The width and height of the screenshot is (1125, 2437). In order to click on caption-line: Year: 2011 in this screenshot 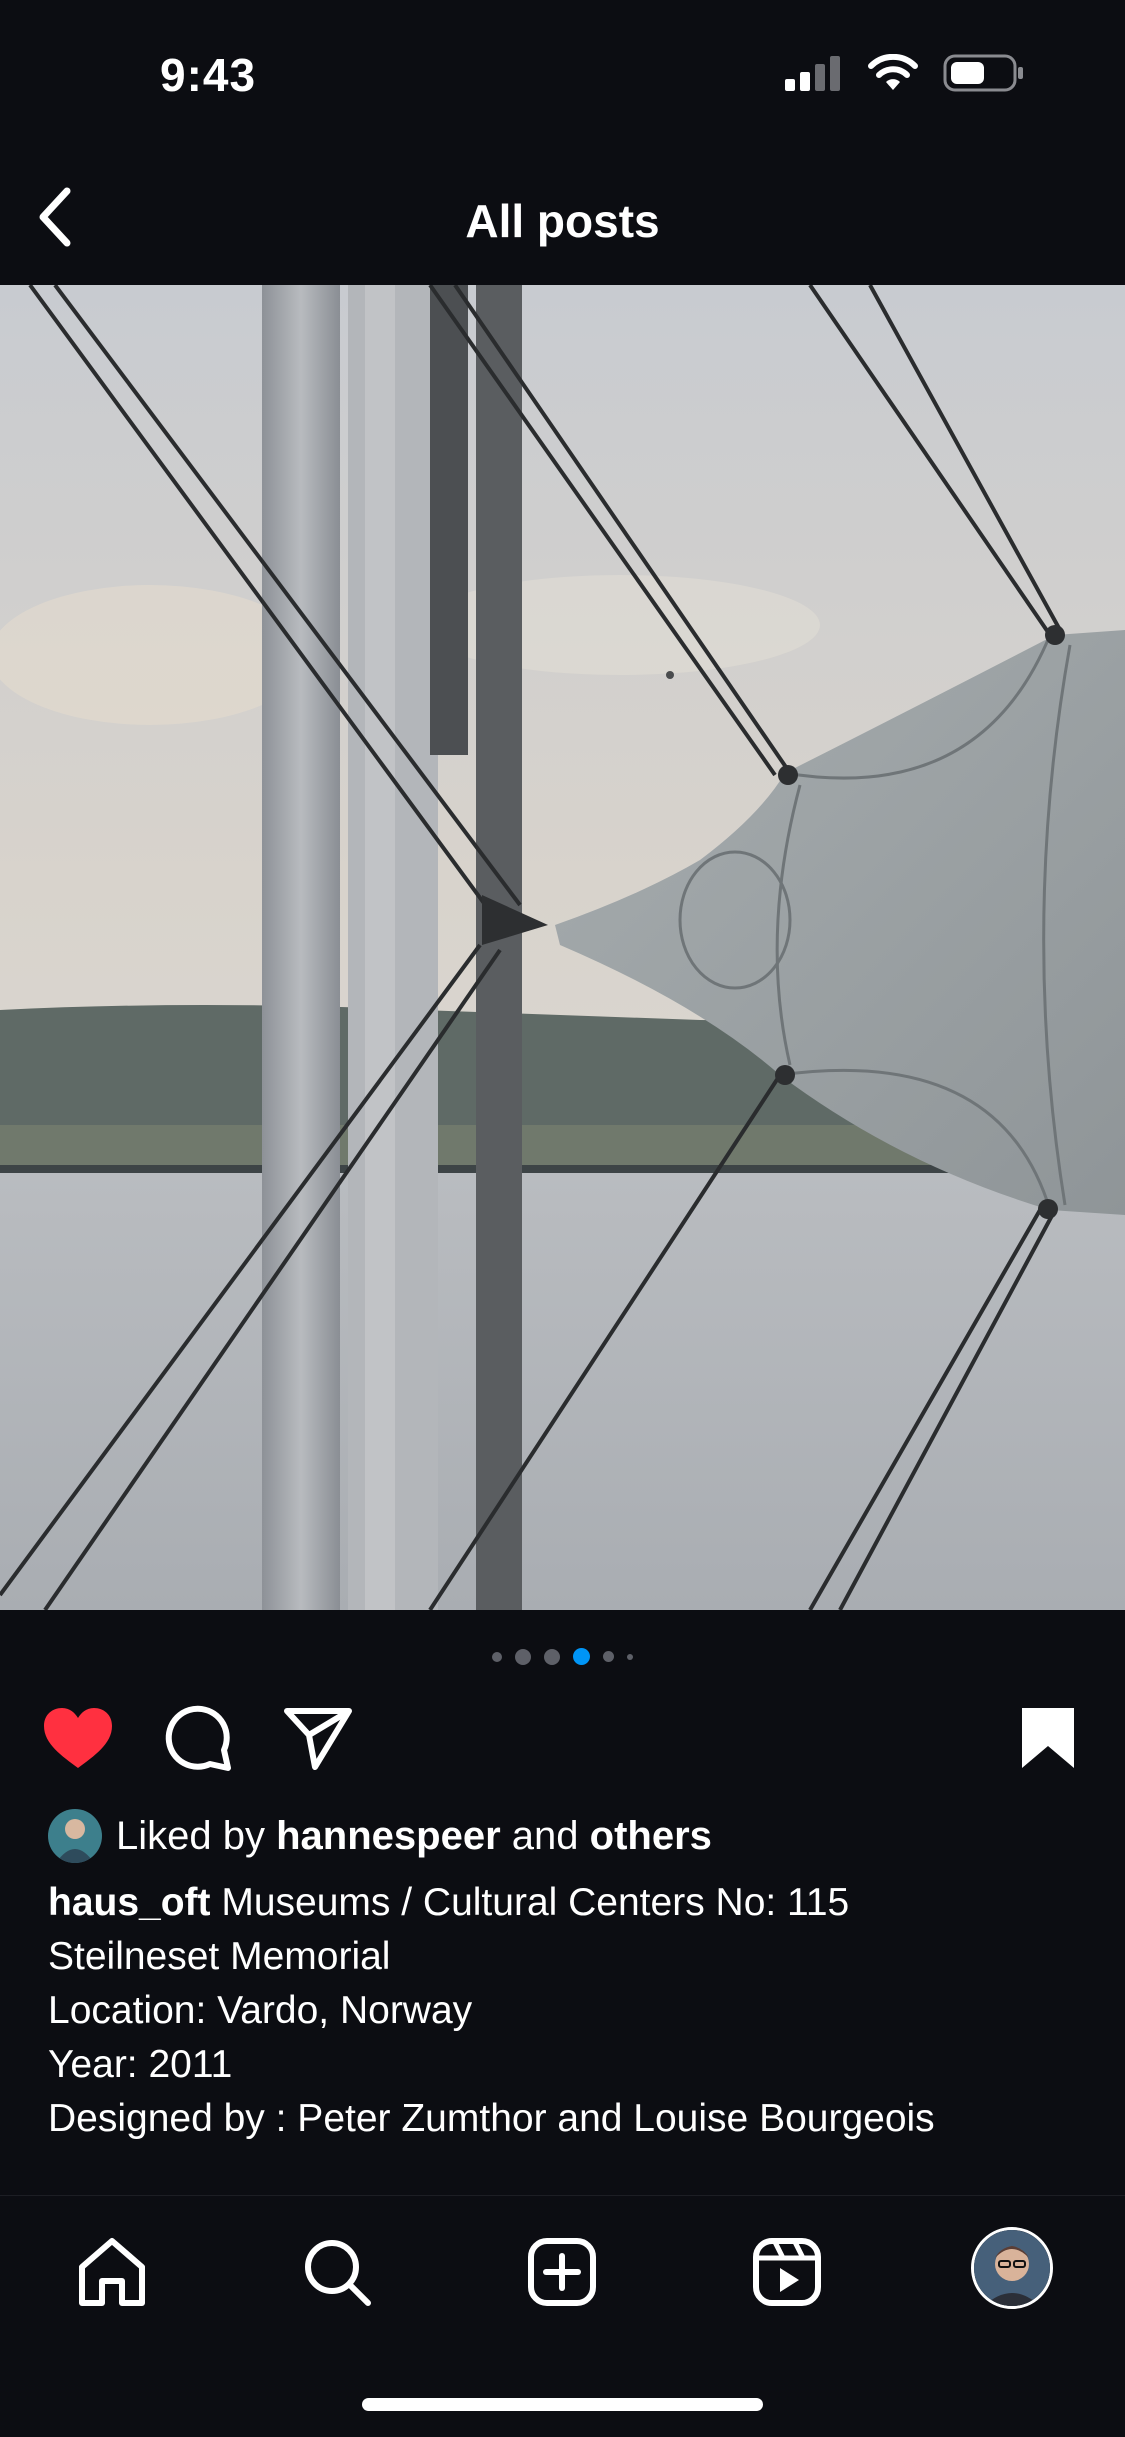, I will do `click(140, 2064)`.